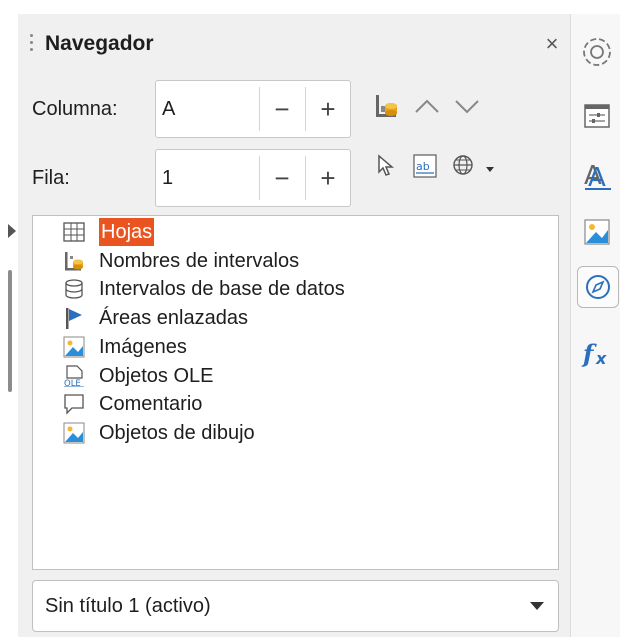 The image size is (620, 637). I want to click on column-decrement-button: −, so click(282, 109).